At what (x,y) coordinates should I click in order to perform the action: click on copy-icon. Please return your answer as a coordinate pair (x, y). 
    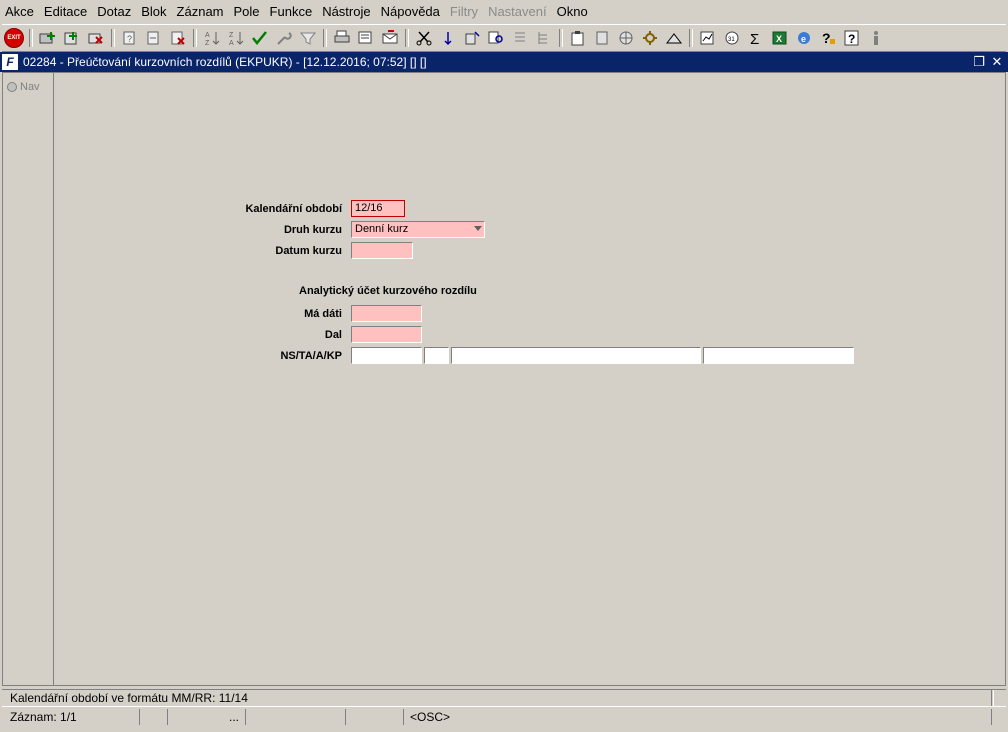
    Looking at the image, I should click on (448, 38).